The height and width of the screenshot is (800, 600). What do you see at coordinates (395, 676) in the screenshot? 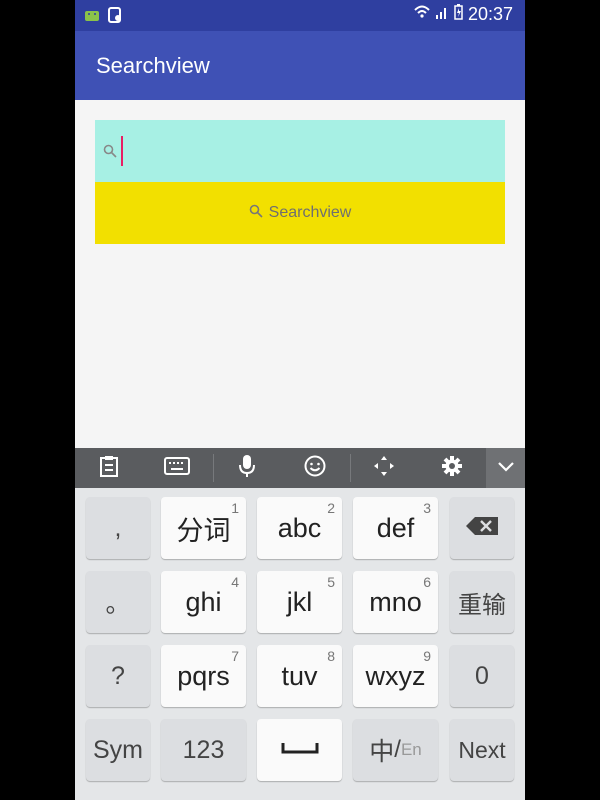
I see `key-9-wxyz: wxyz 9` at bounding box center [395, 676].